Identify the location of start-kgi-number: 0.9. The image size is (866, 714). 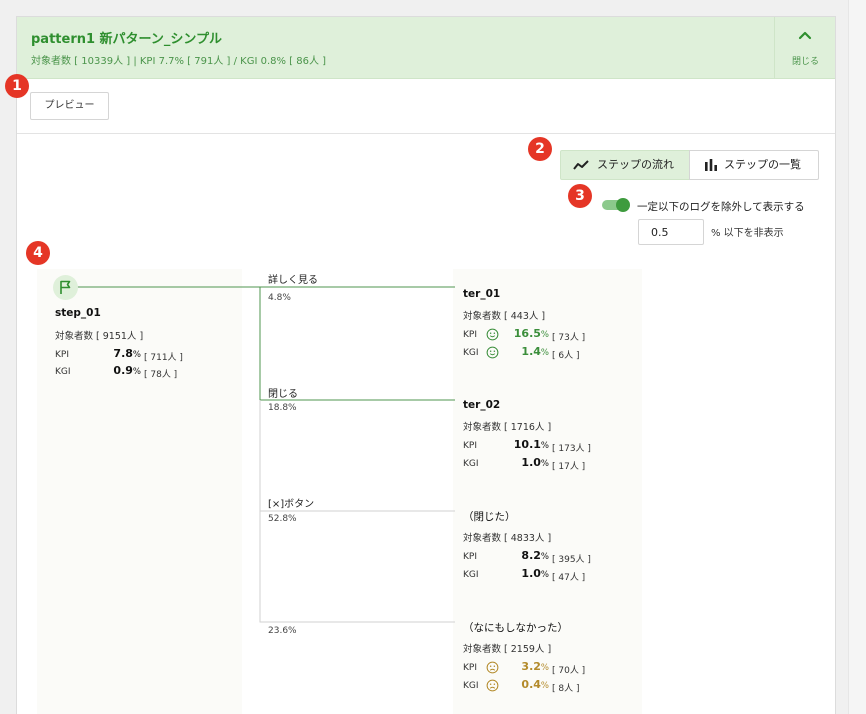
(123, 370).